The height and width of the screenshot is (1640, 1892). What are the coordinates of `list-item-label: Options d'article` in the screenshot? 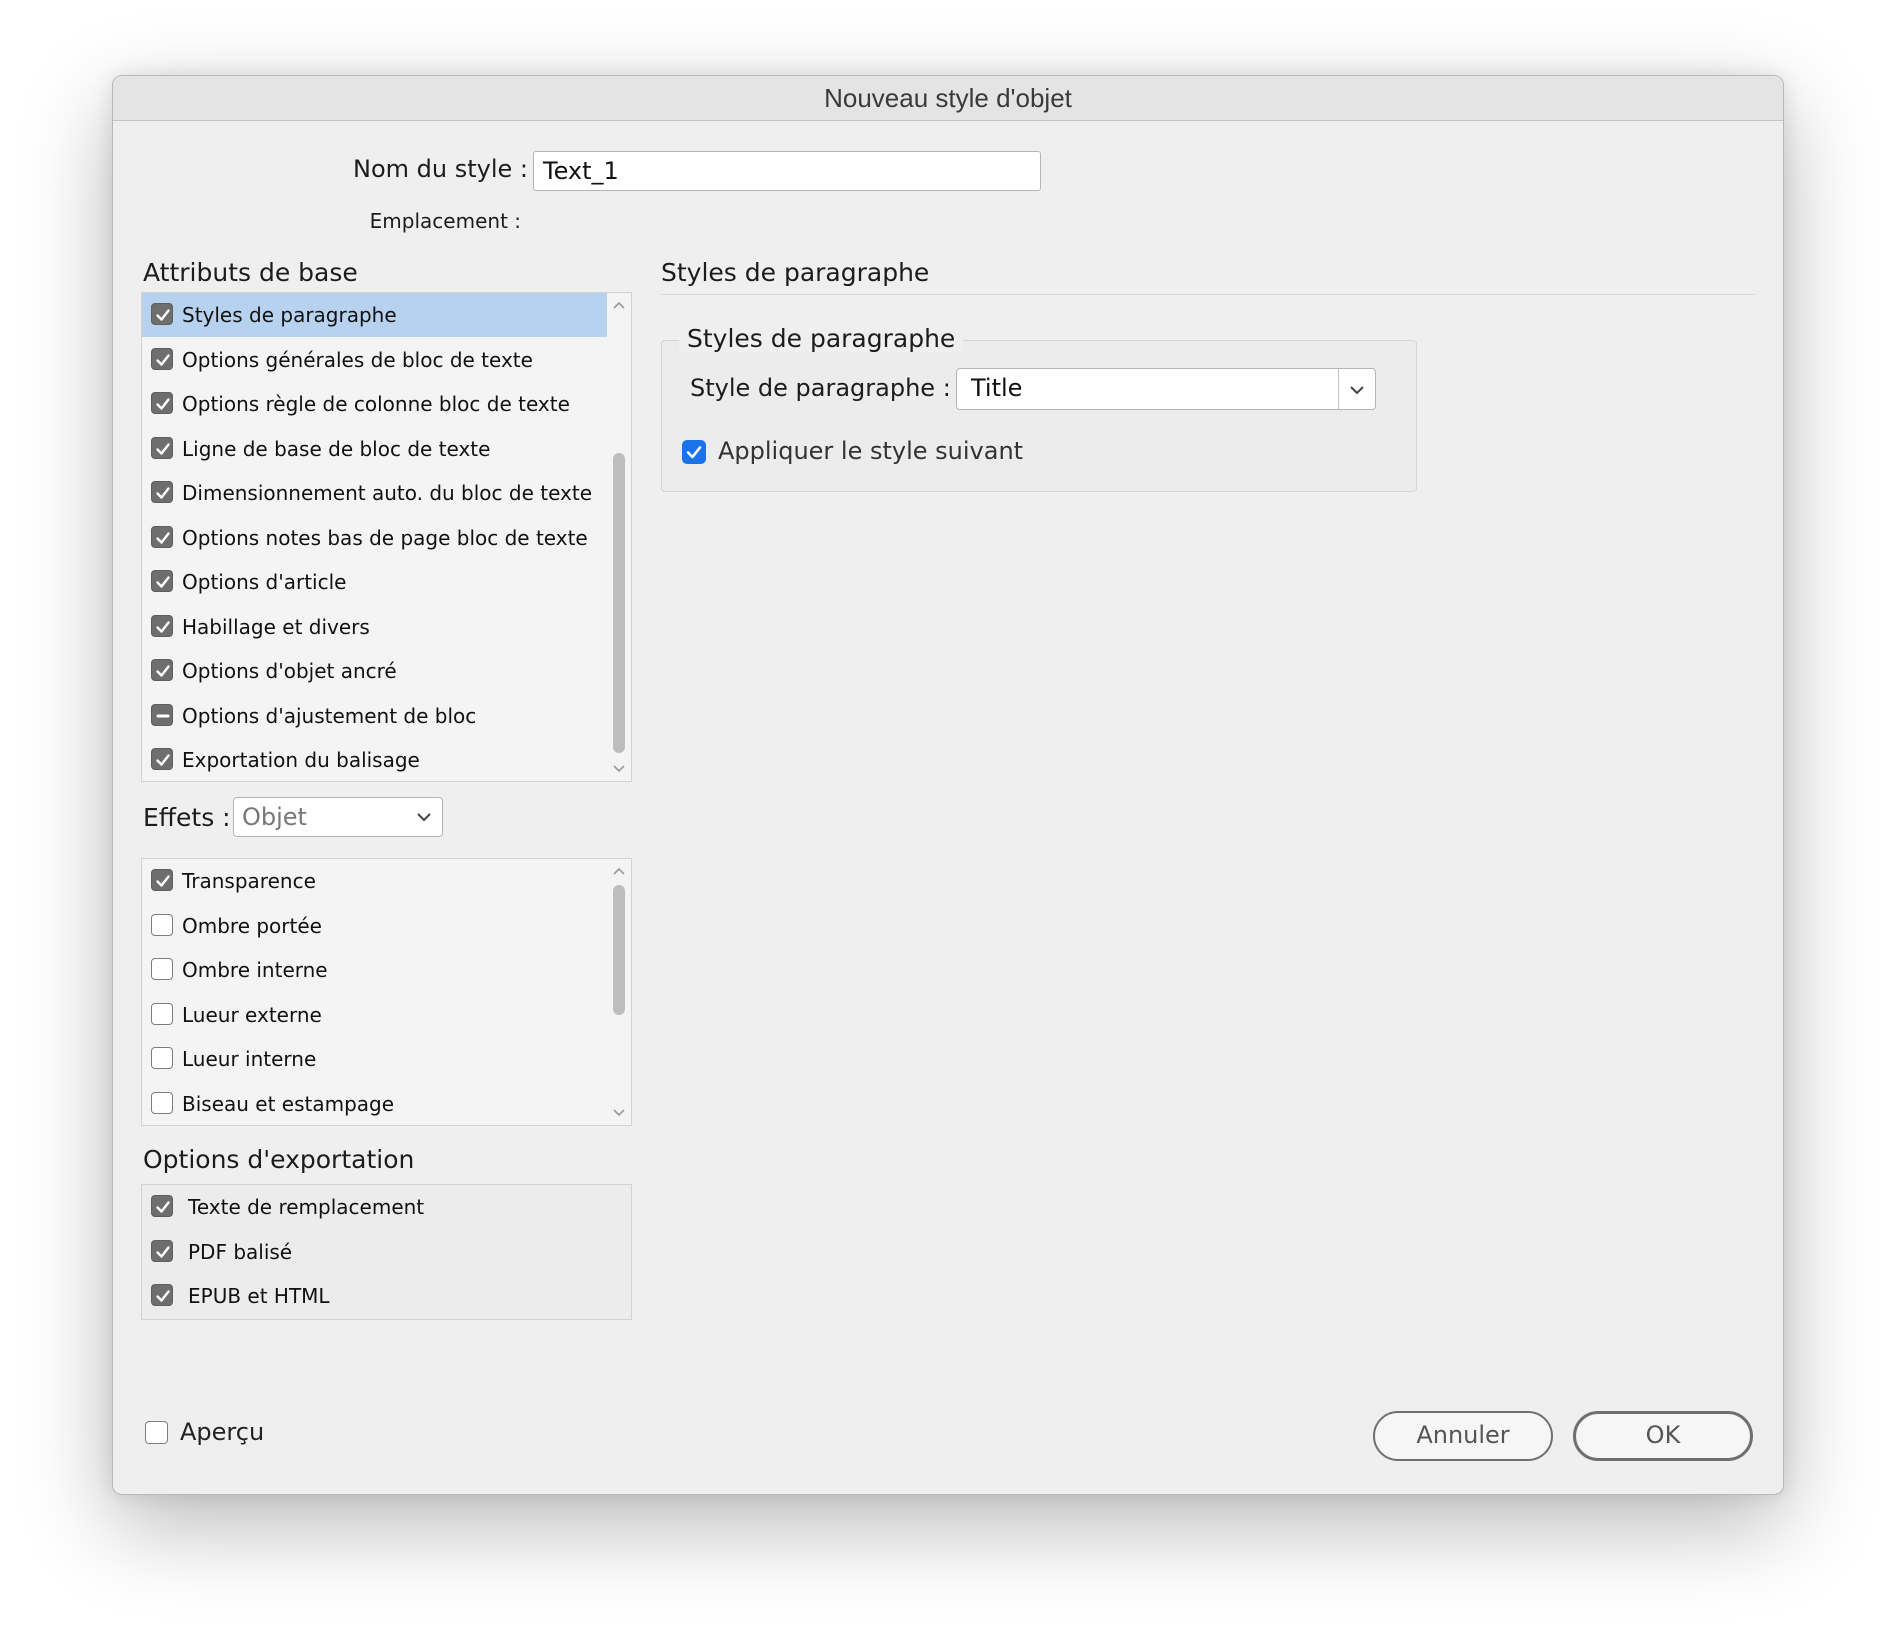 It's located at (264, 582).